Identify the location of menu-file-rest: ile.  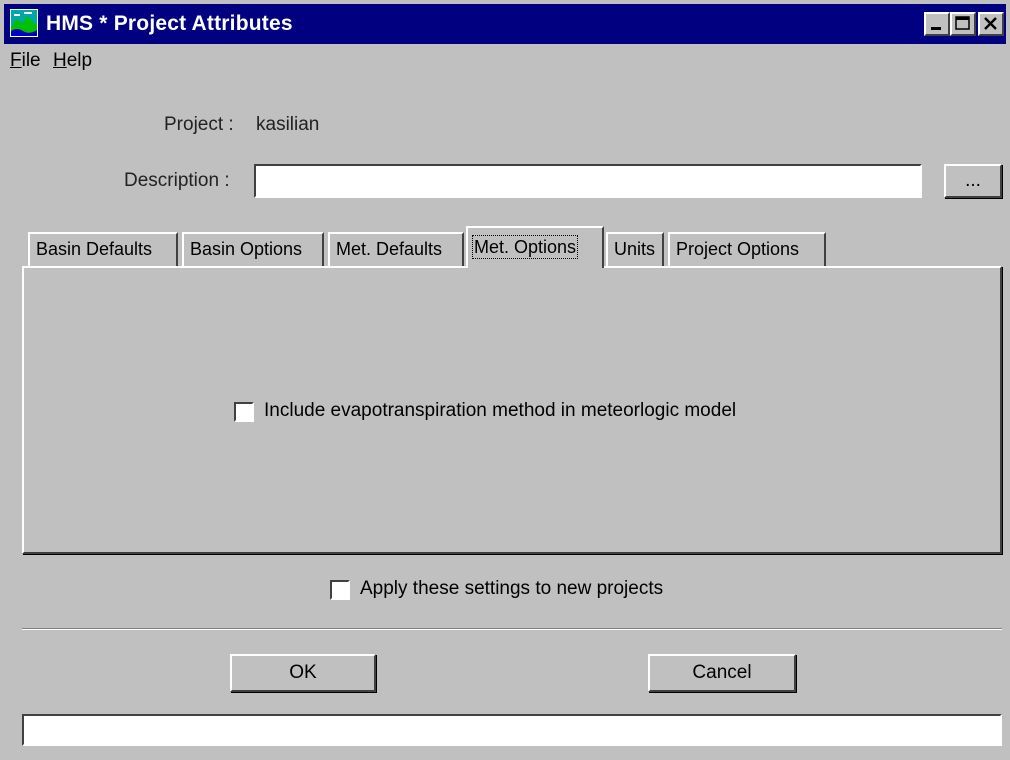
(31, 60).